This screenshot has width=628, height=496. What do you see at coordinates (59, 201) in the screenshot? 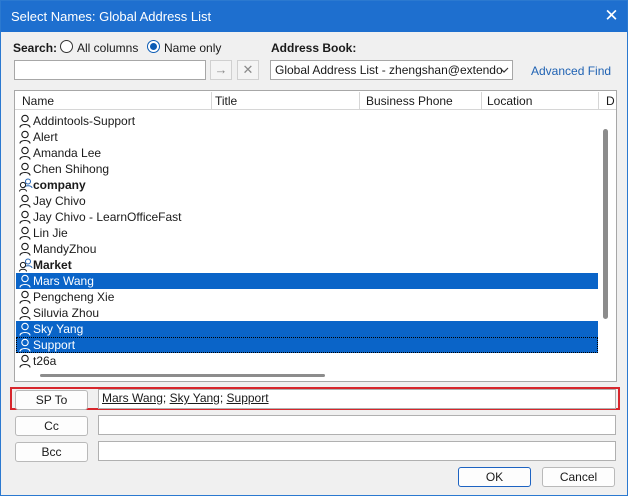
I see `contact-name: Jay Chivo` at bounding box center [59, 201].